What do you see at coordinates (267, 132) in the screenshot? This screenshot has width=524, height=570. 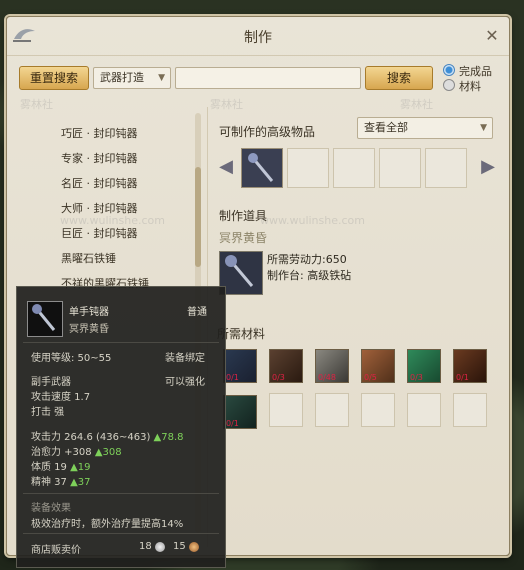 I see `advanced-items-title: 可制作的高级物品` at bounding box center [267, 132].